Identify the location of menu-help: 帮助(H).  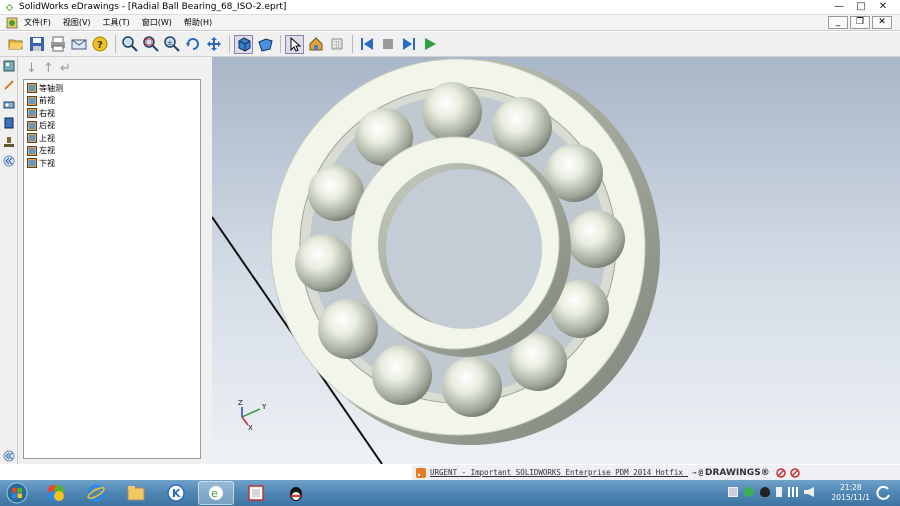
(198, 22).